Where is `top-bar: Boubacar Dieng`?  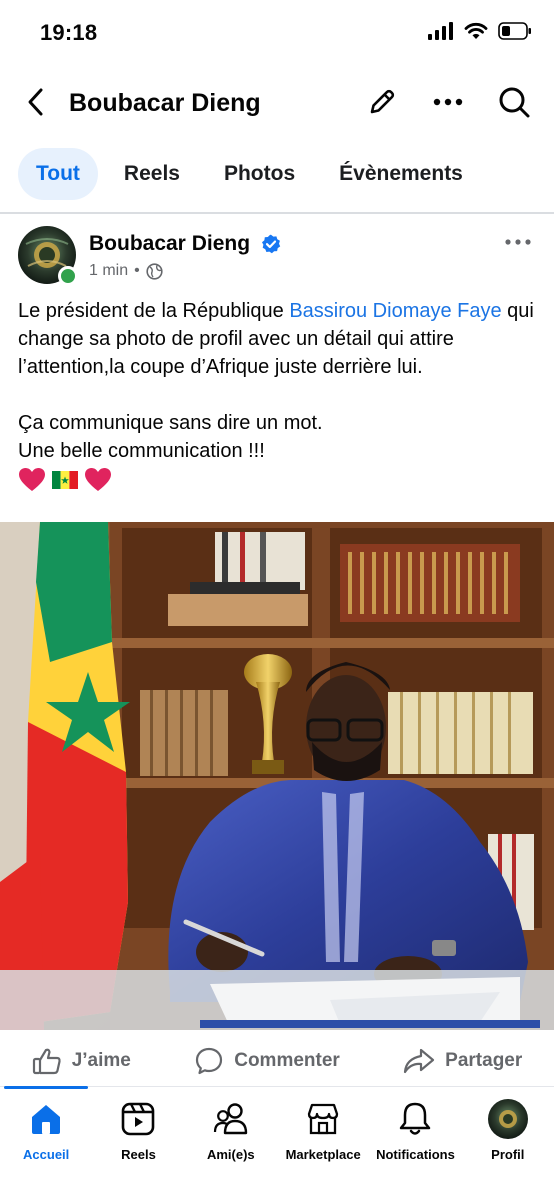
top-bar: Boubacar Dieng is located at coordinates (277, 103).